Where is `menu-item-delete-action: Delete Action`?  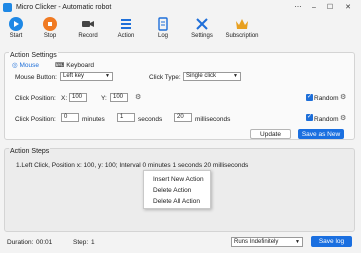 menu-item-delete-action: Delete Action is located at coordinates (177, 190).